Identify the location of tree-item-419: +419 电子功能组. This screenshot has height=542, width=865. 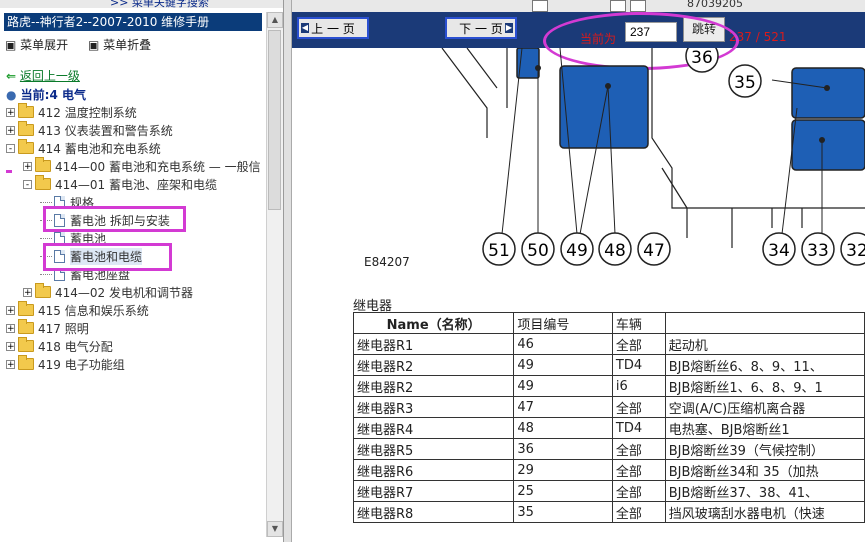
(65, 364).